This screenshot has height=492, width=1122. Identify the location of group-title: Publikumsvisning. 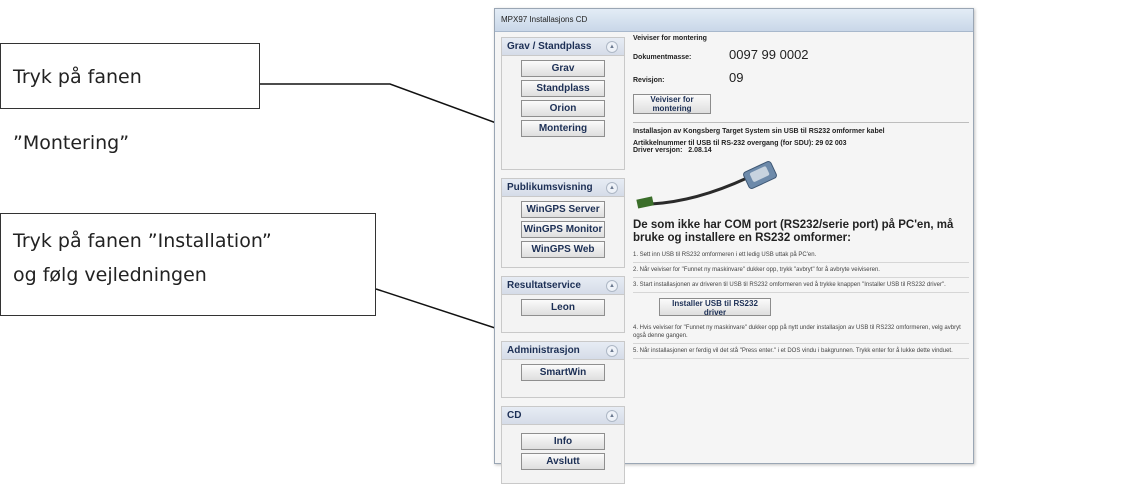
(550, 187).